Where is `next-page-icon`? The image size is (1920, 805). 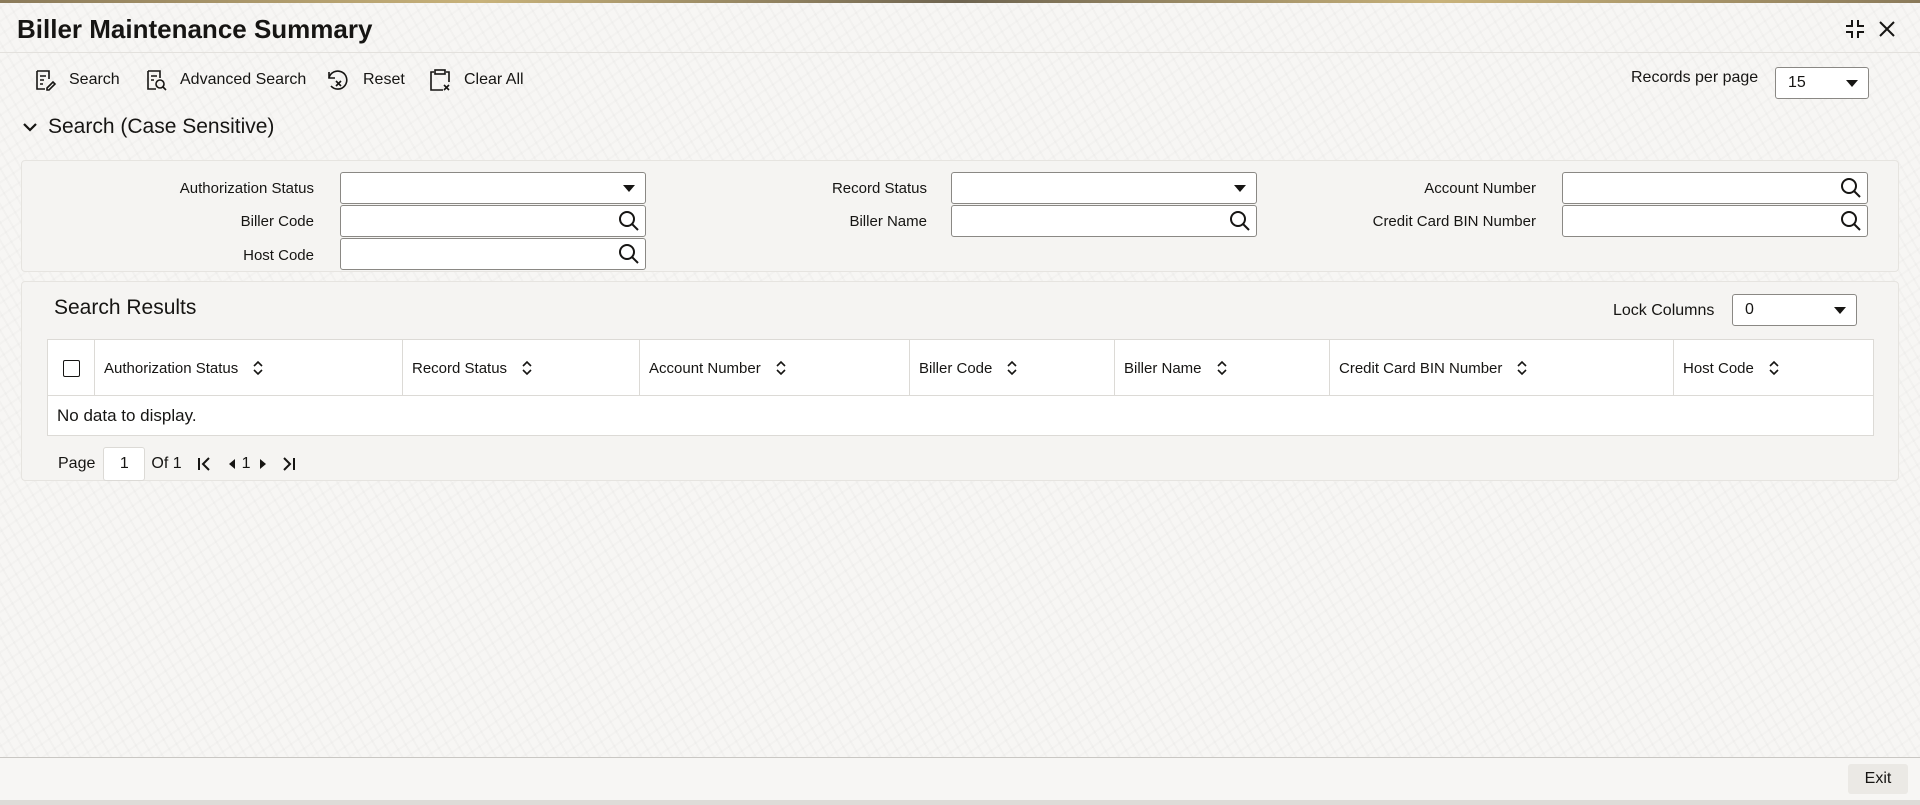
next-page-icon is located at coordinates (263, 464).